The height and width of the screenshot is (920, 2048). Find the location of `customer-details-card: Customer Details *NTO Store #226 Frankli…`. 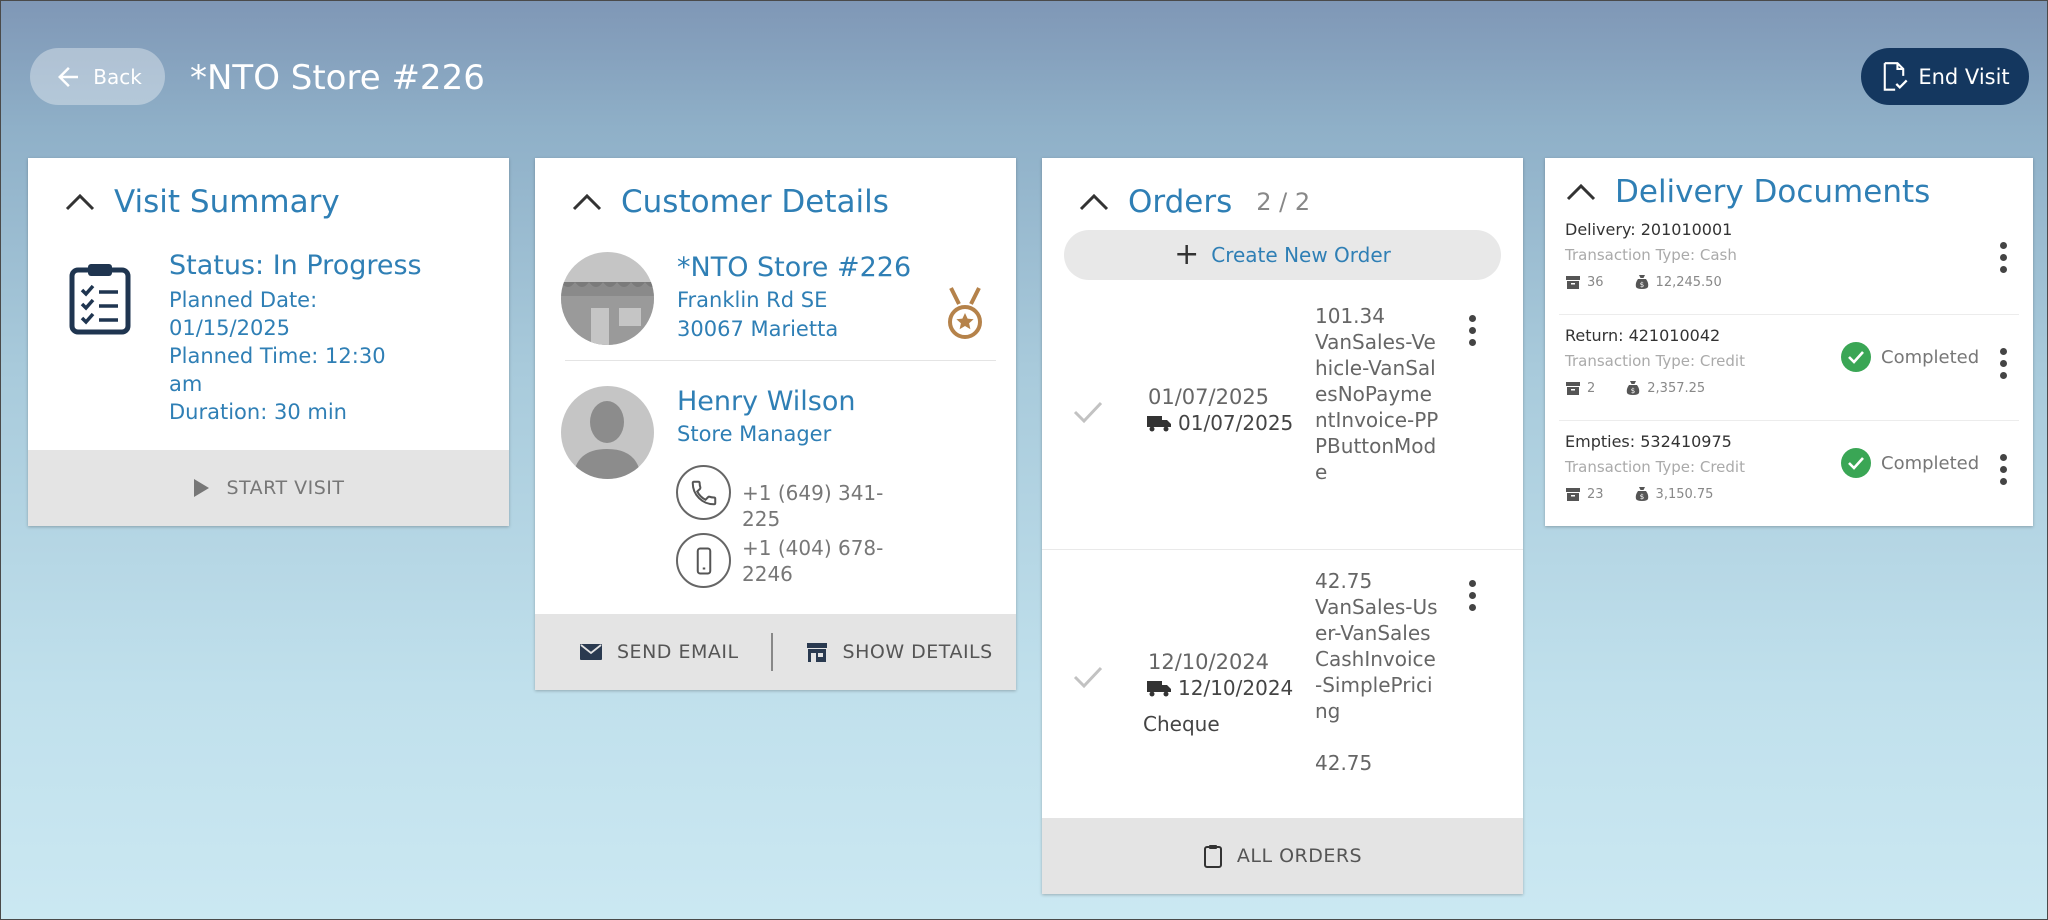

customer-details-card: Customer Details *NTO Store #226 Frankli… is located at coordinates (775, 424).